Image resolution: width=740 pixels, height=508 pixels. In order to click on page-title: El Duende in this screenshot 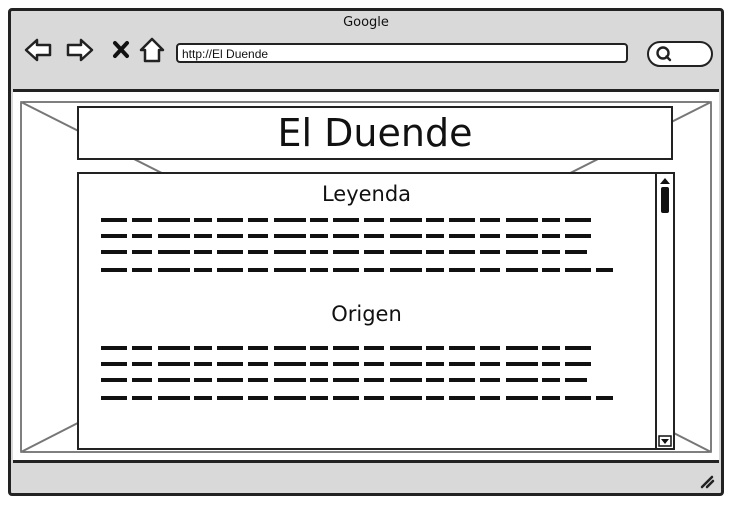, I will do `click(375, 133)`.